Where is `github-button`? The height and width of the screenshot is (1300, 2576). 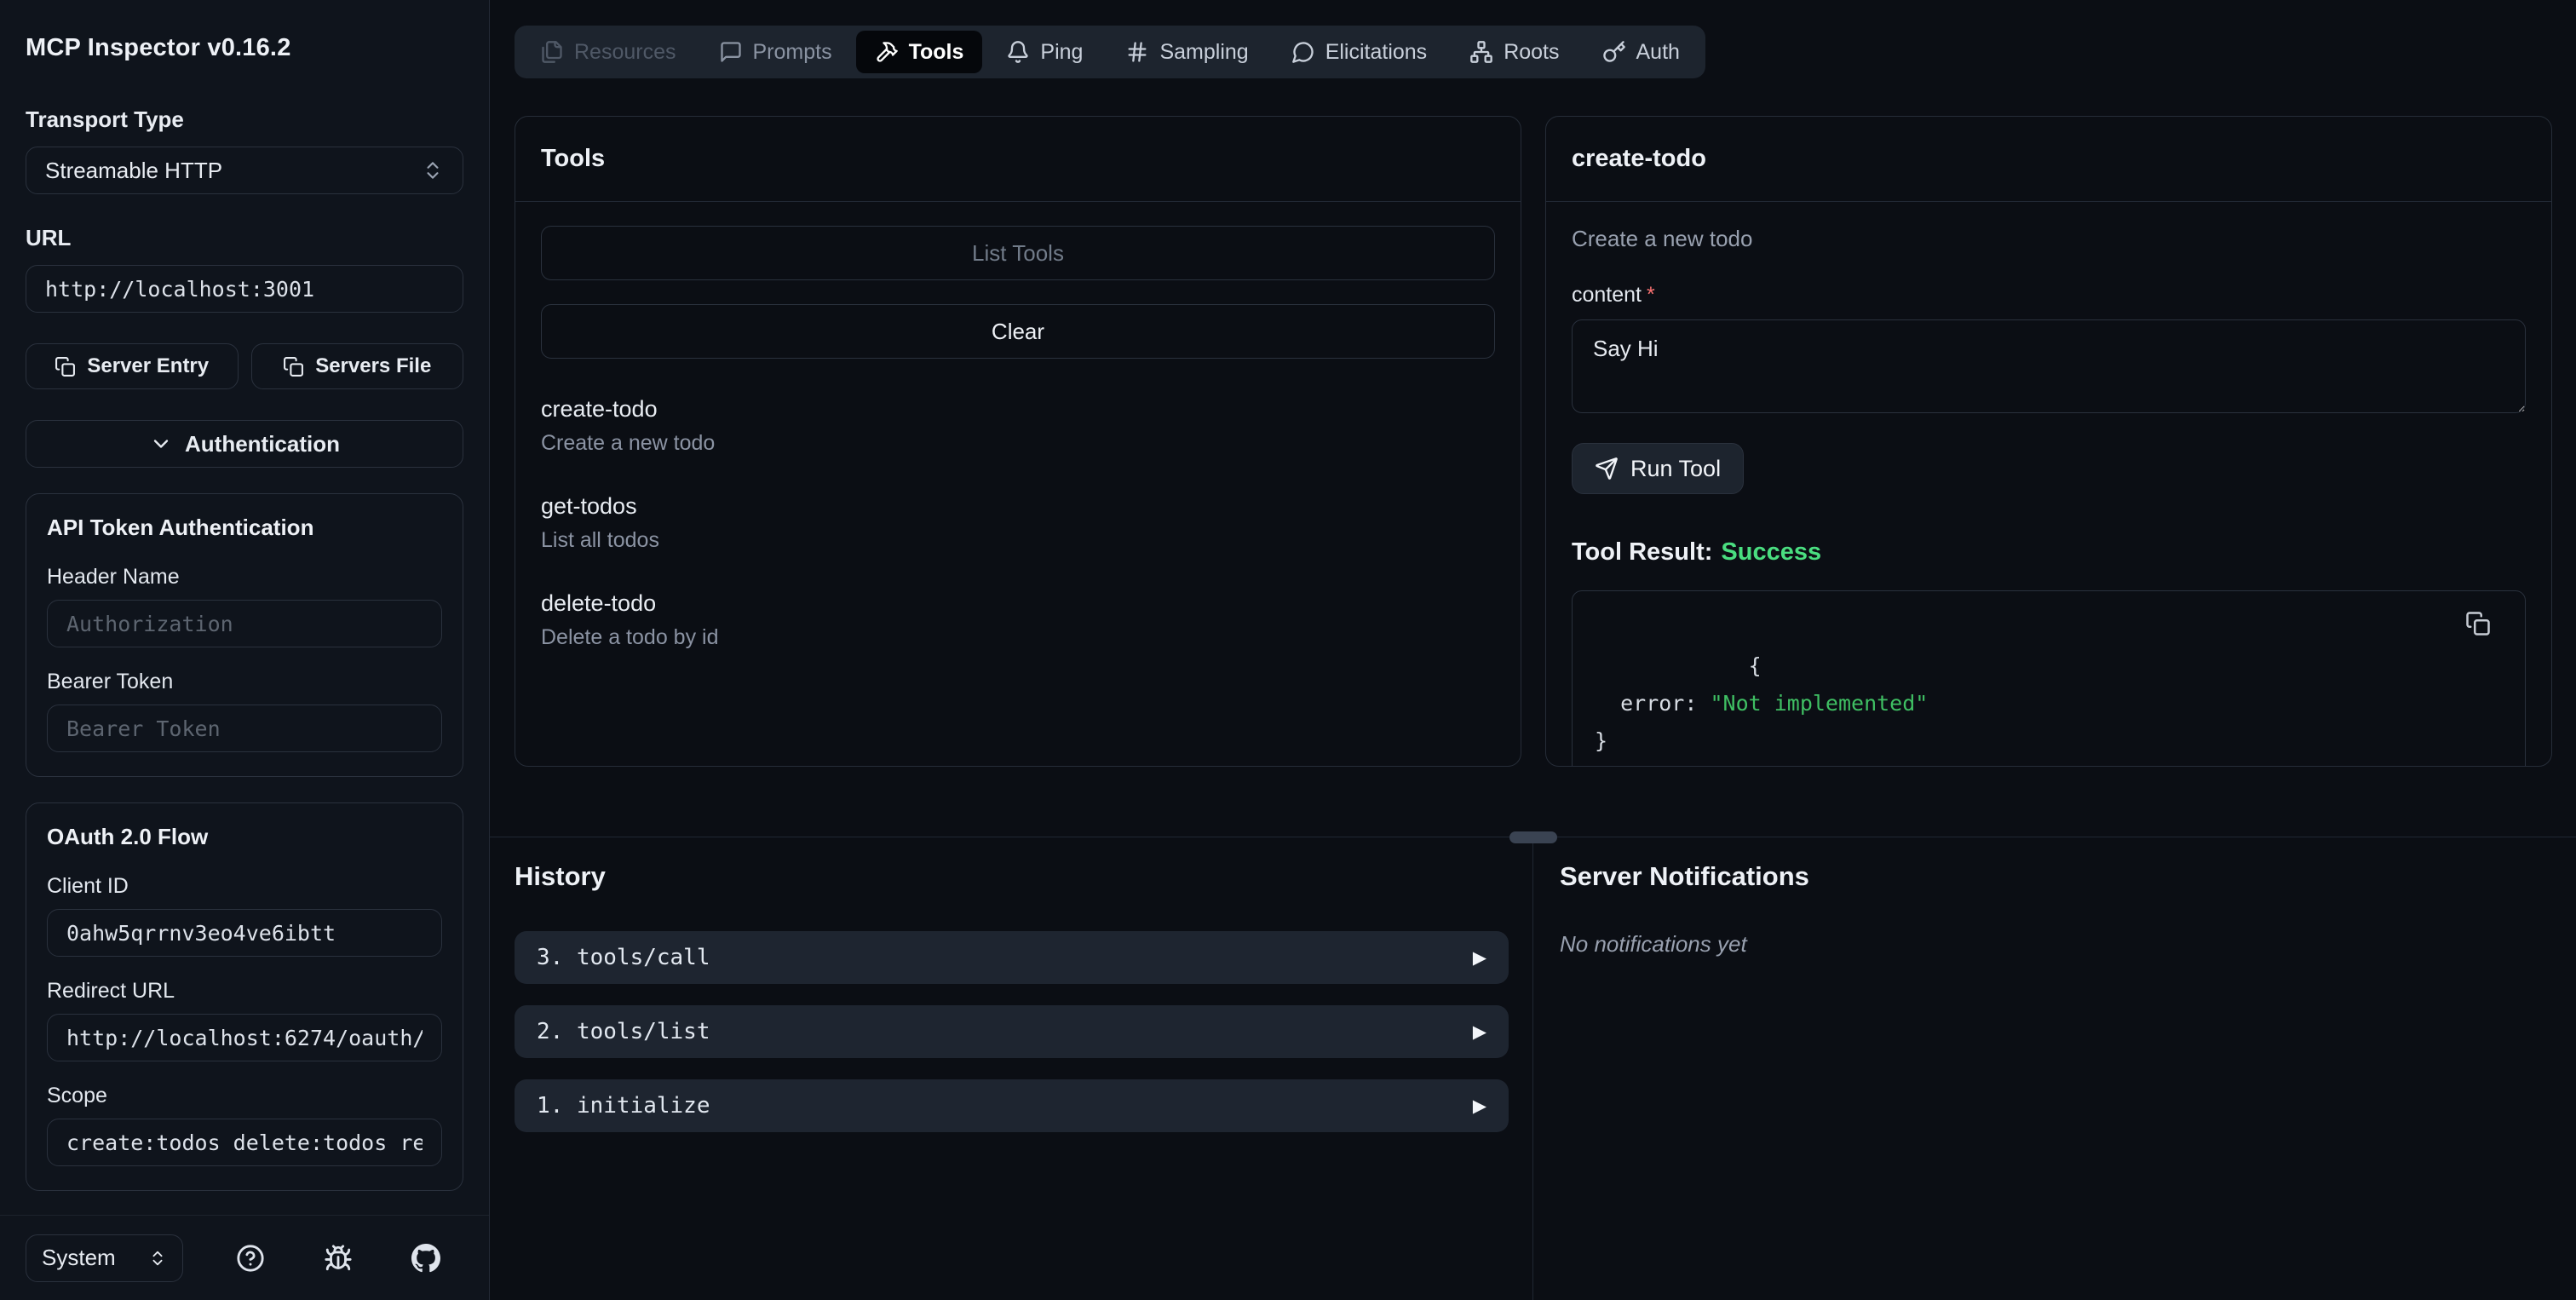
github-button is located at coordinates (426, 1258).